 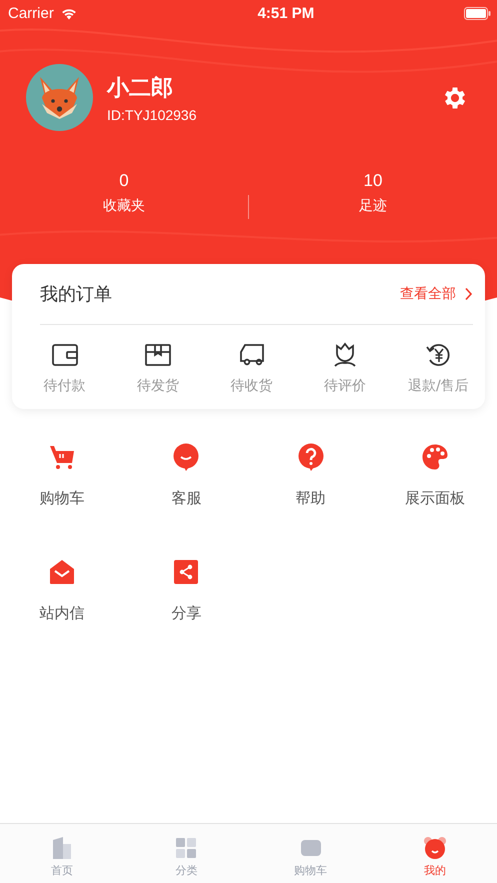 What do you see at coordinates (124, 206) in the screenshot?
I see `stat-label: 收藏夹` at bounding box center [124, 206].